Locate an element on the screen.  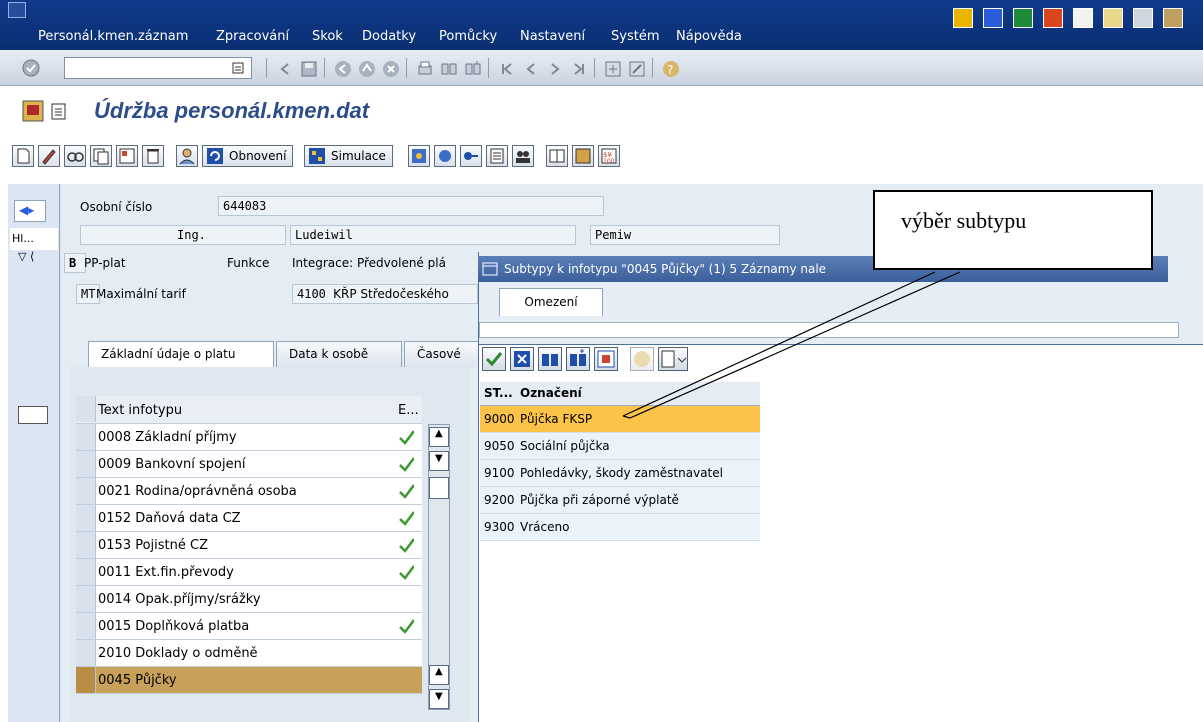
cost-icon is located at coordinates (445, 156).